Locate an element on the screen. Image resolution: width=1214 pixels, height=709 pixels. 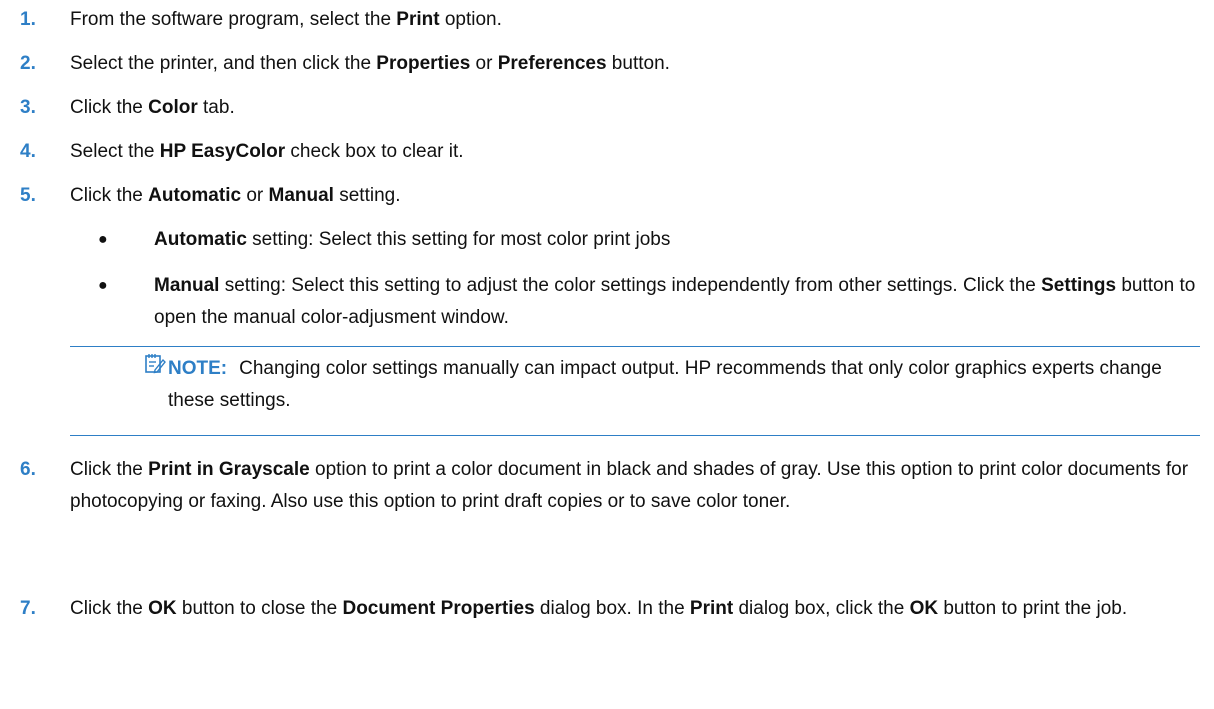
step-text: Click the Color tab. is located at coordinates (152, 107).